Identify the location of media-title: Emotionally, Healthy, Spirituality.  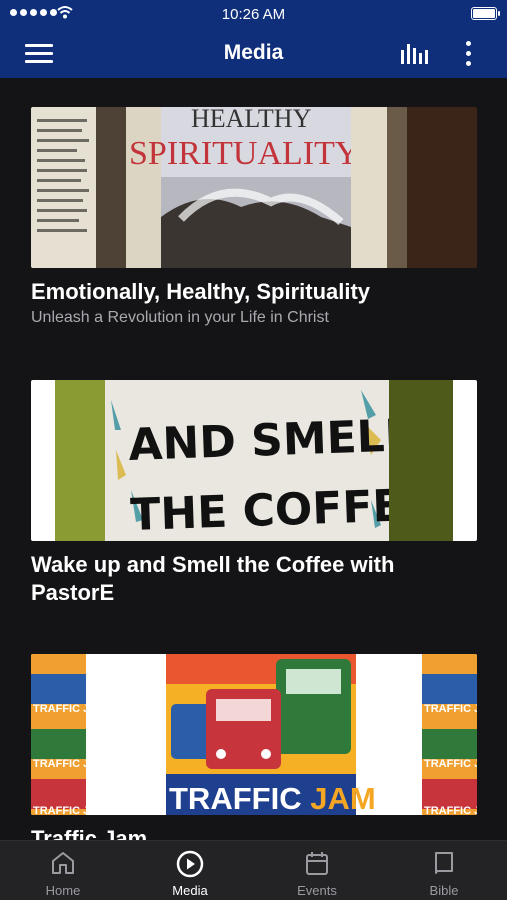
(241, 292).